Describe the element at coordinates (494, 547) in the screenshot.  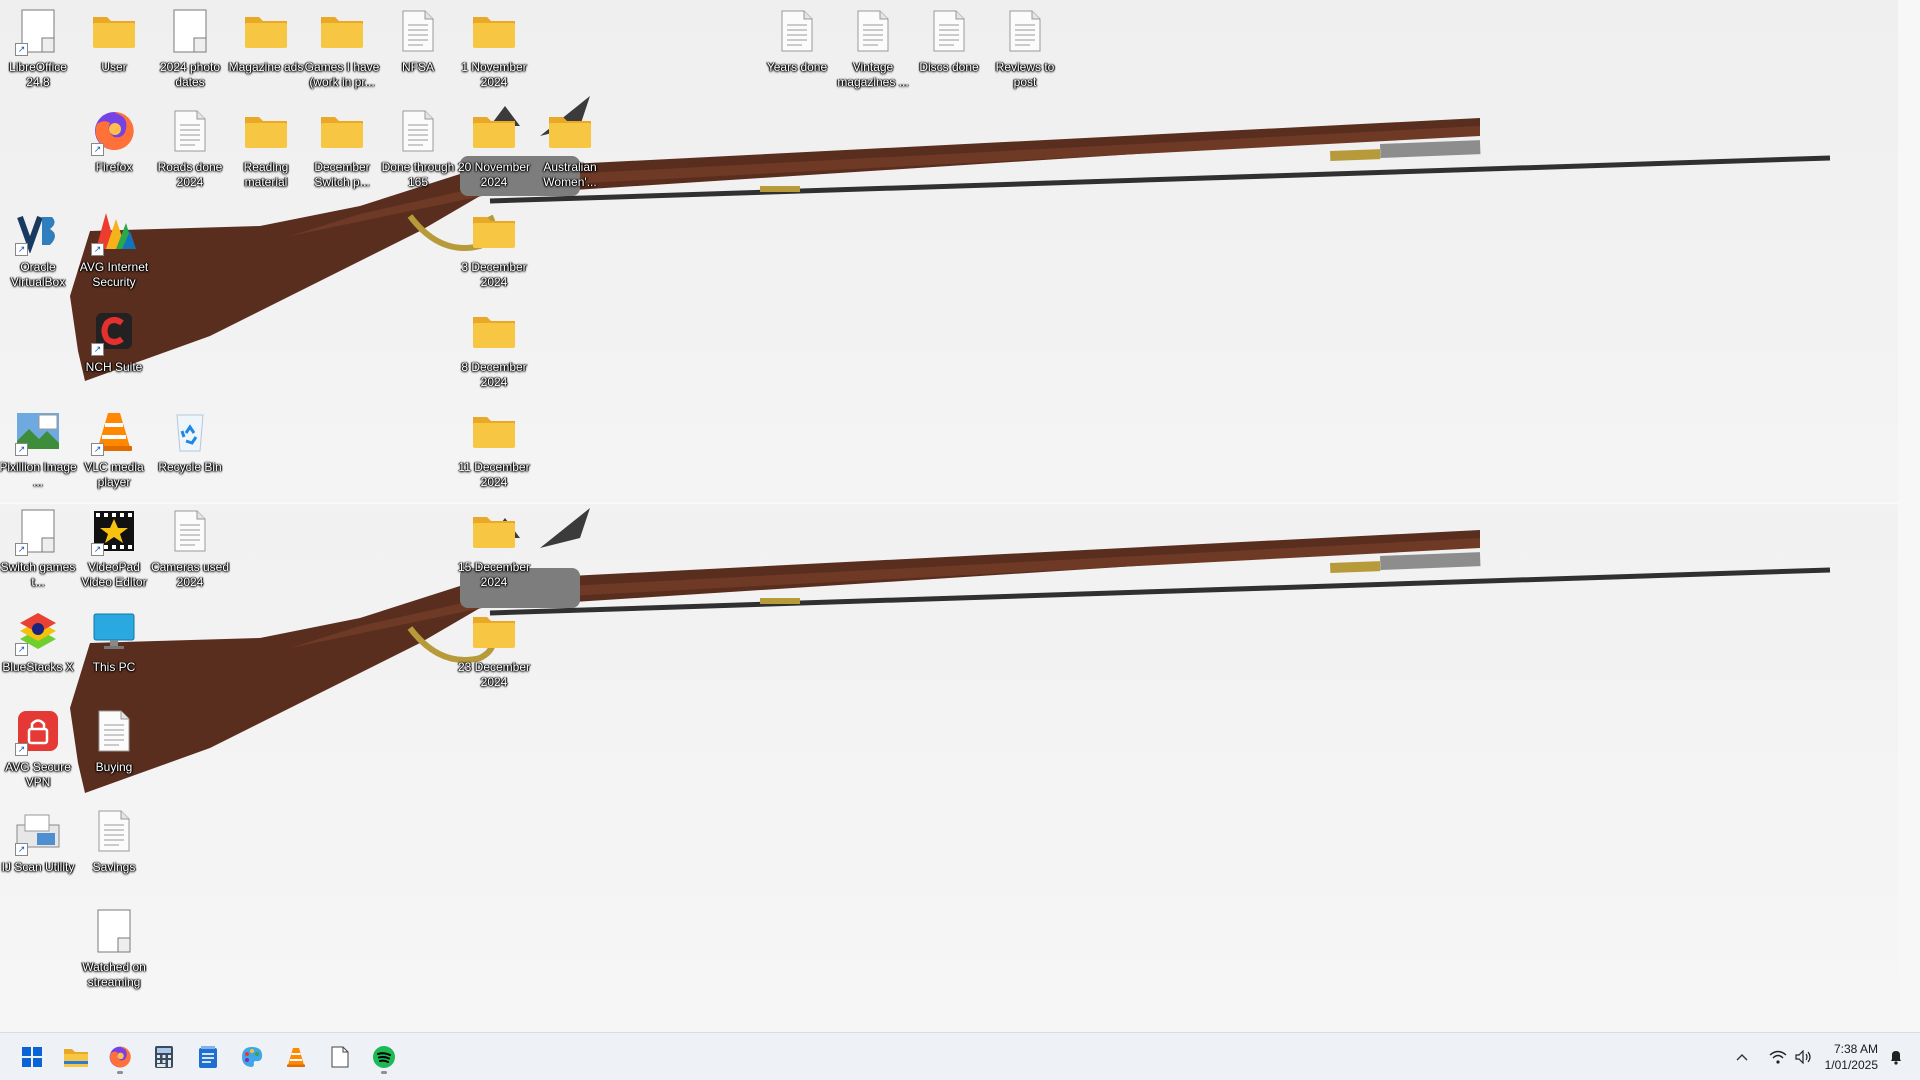
I see `desktop-icon-15-december-2024: 15 December 2024` at that location.